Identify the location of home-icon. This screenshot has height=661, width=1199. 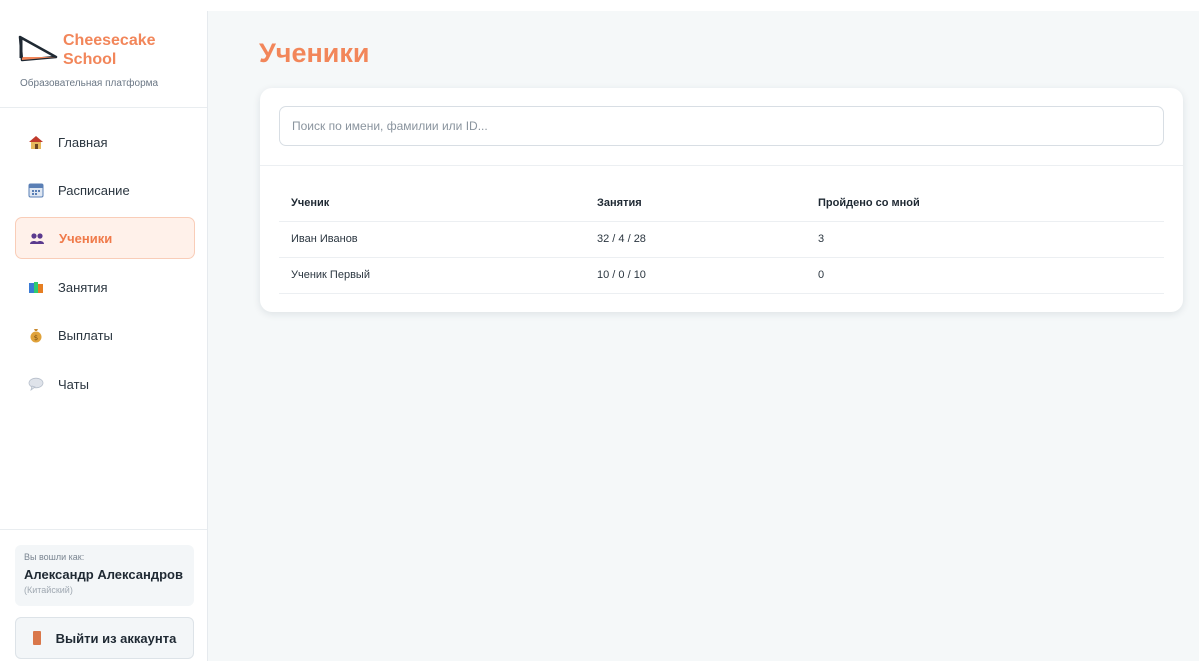
(36, 142).